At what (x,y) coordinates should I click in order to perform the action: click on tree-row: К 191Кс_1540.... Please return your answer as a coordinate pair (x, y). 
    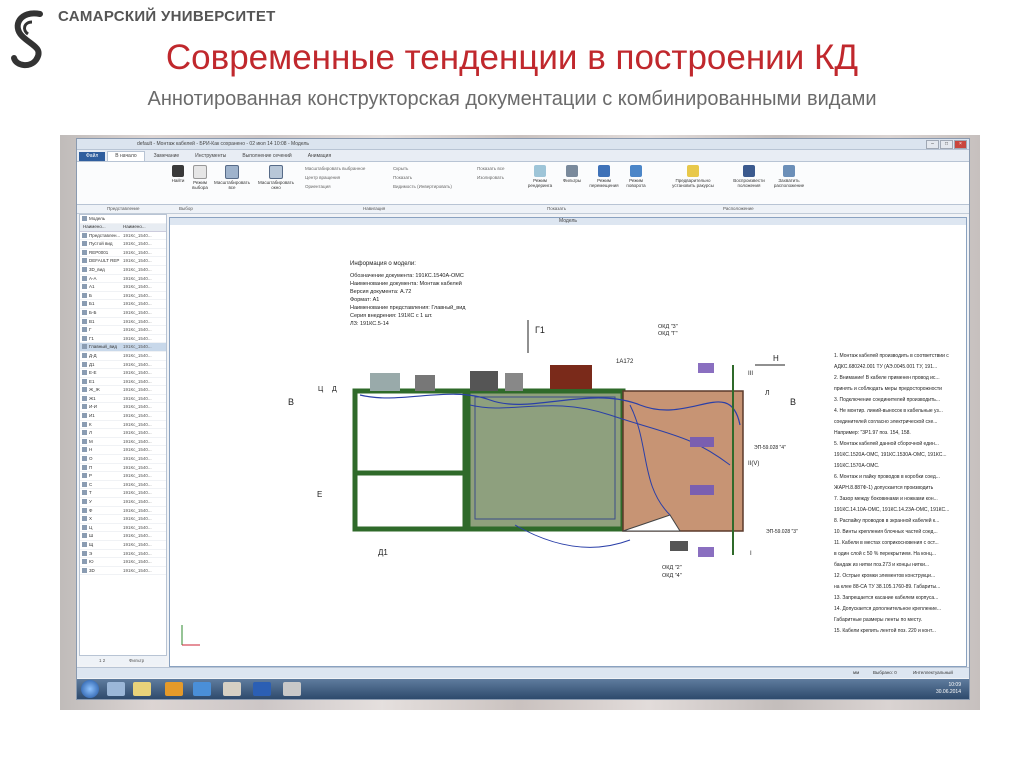
    Looking at the image, I should click on (123, 425).